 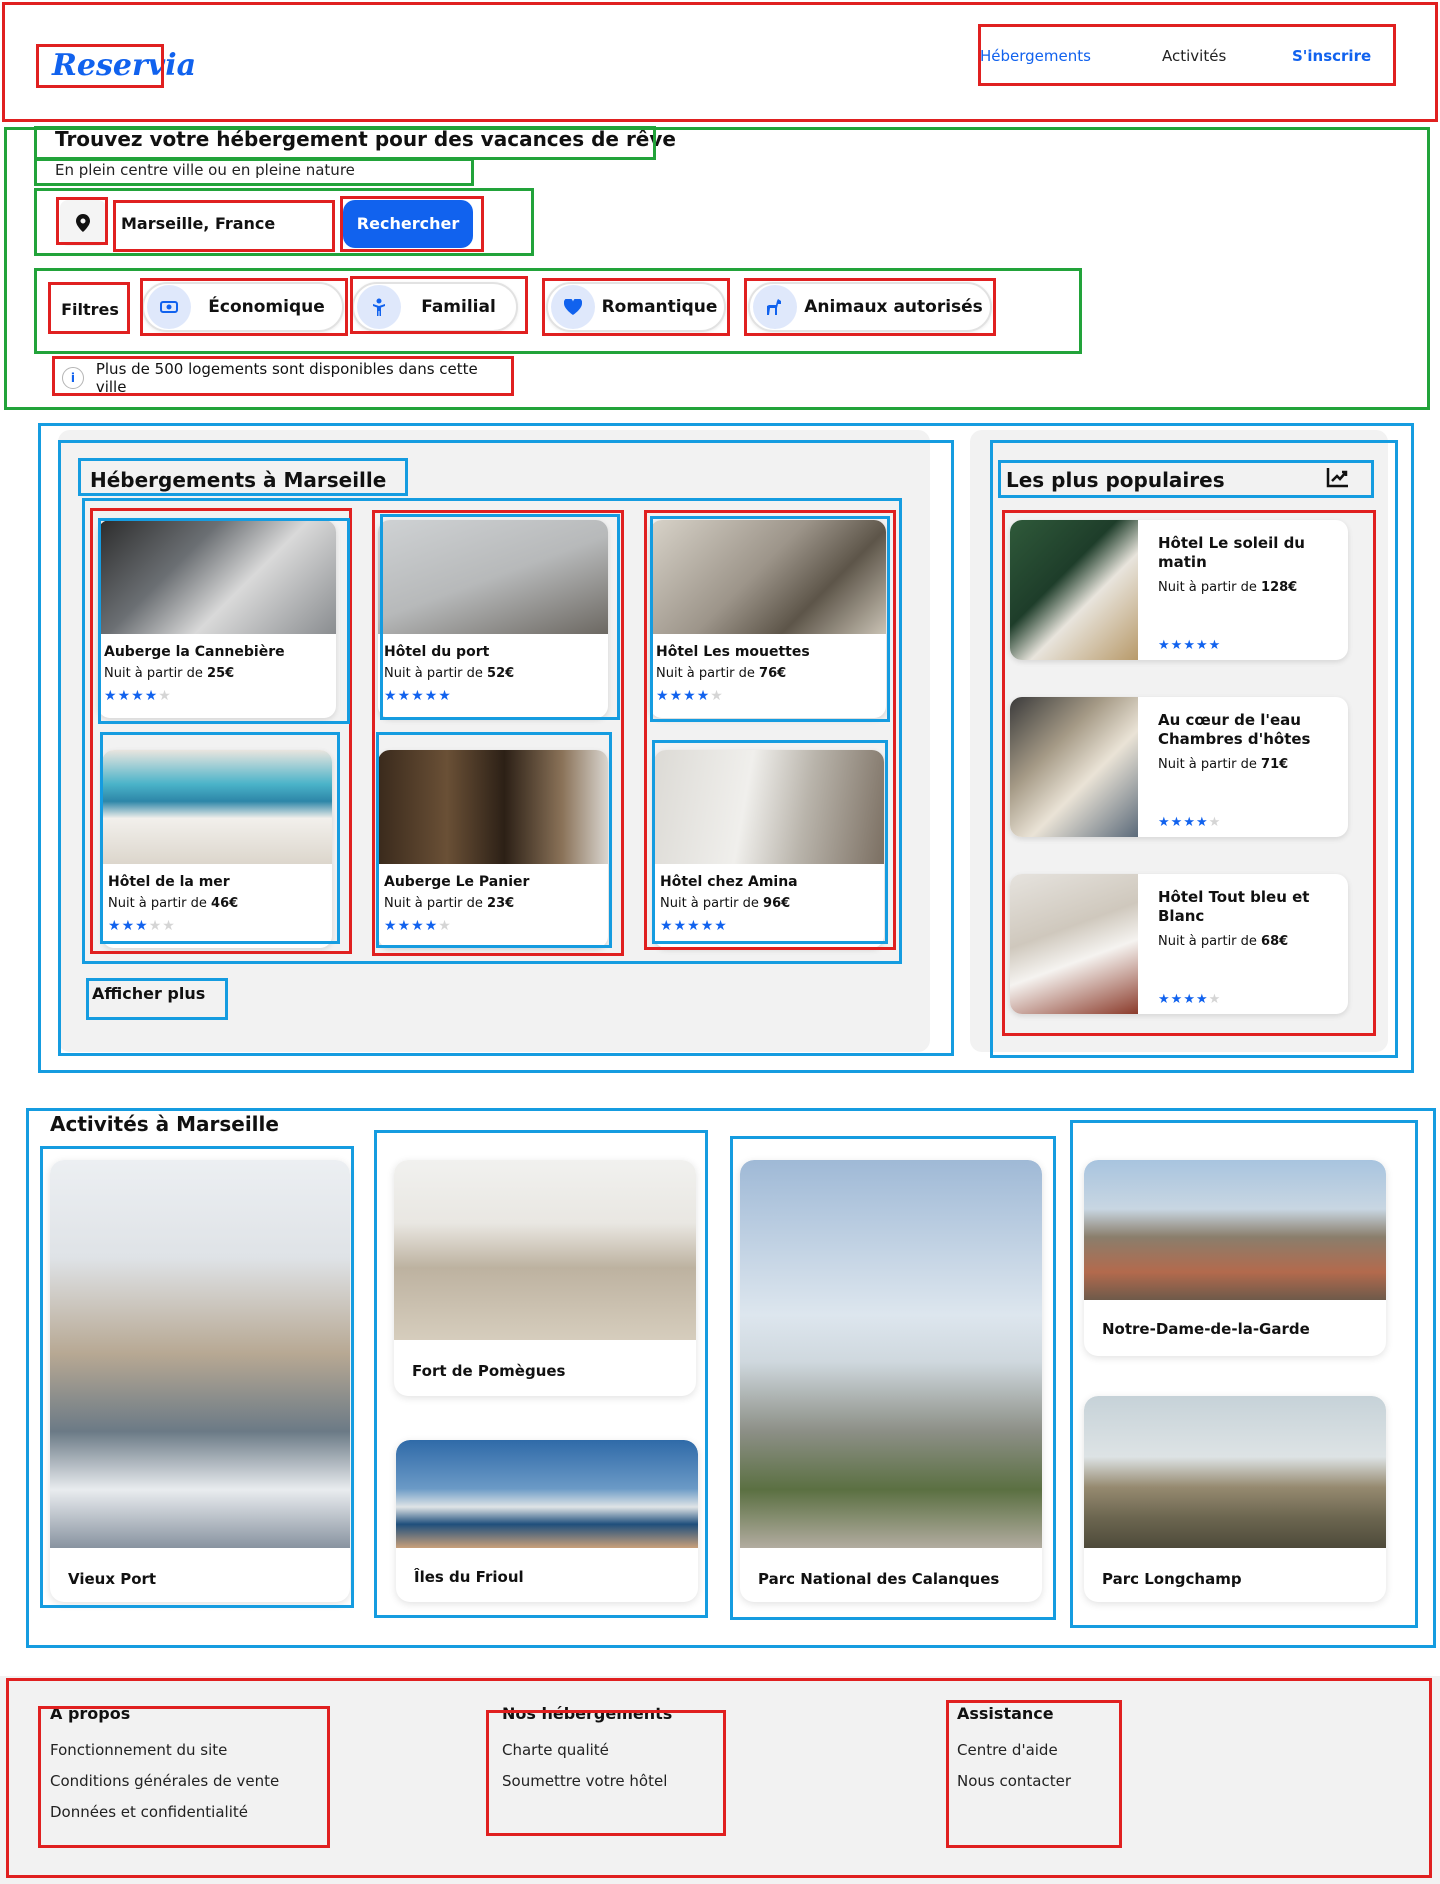 What do you see at coordinates (379, 307) in the screenshot?
I see `child-icon` at bounding box center [379, 307].